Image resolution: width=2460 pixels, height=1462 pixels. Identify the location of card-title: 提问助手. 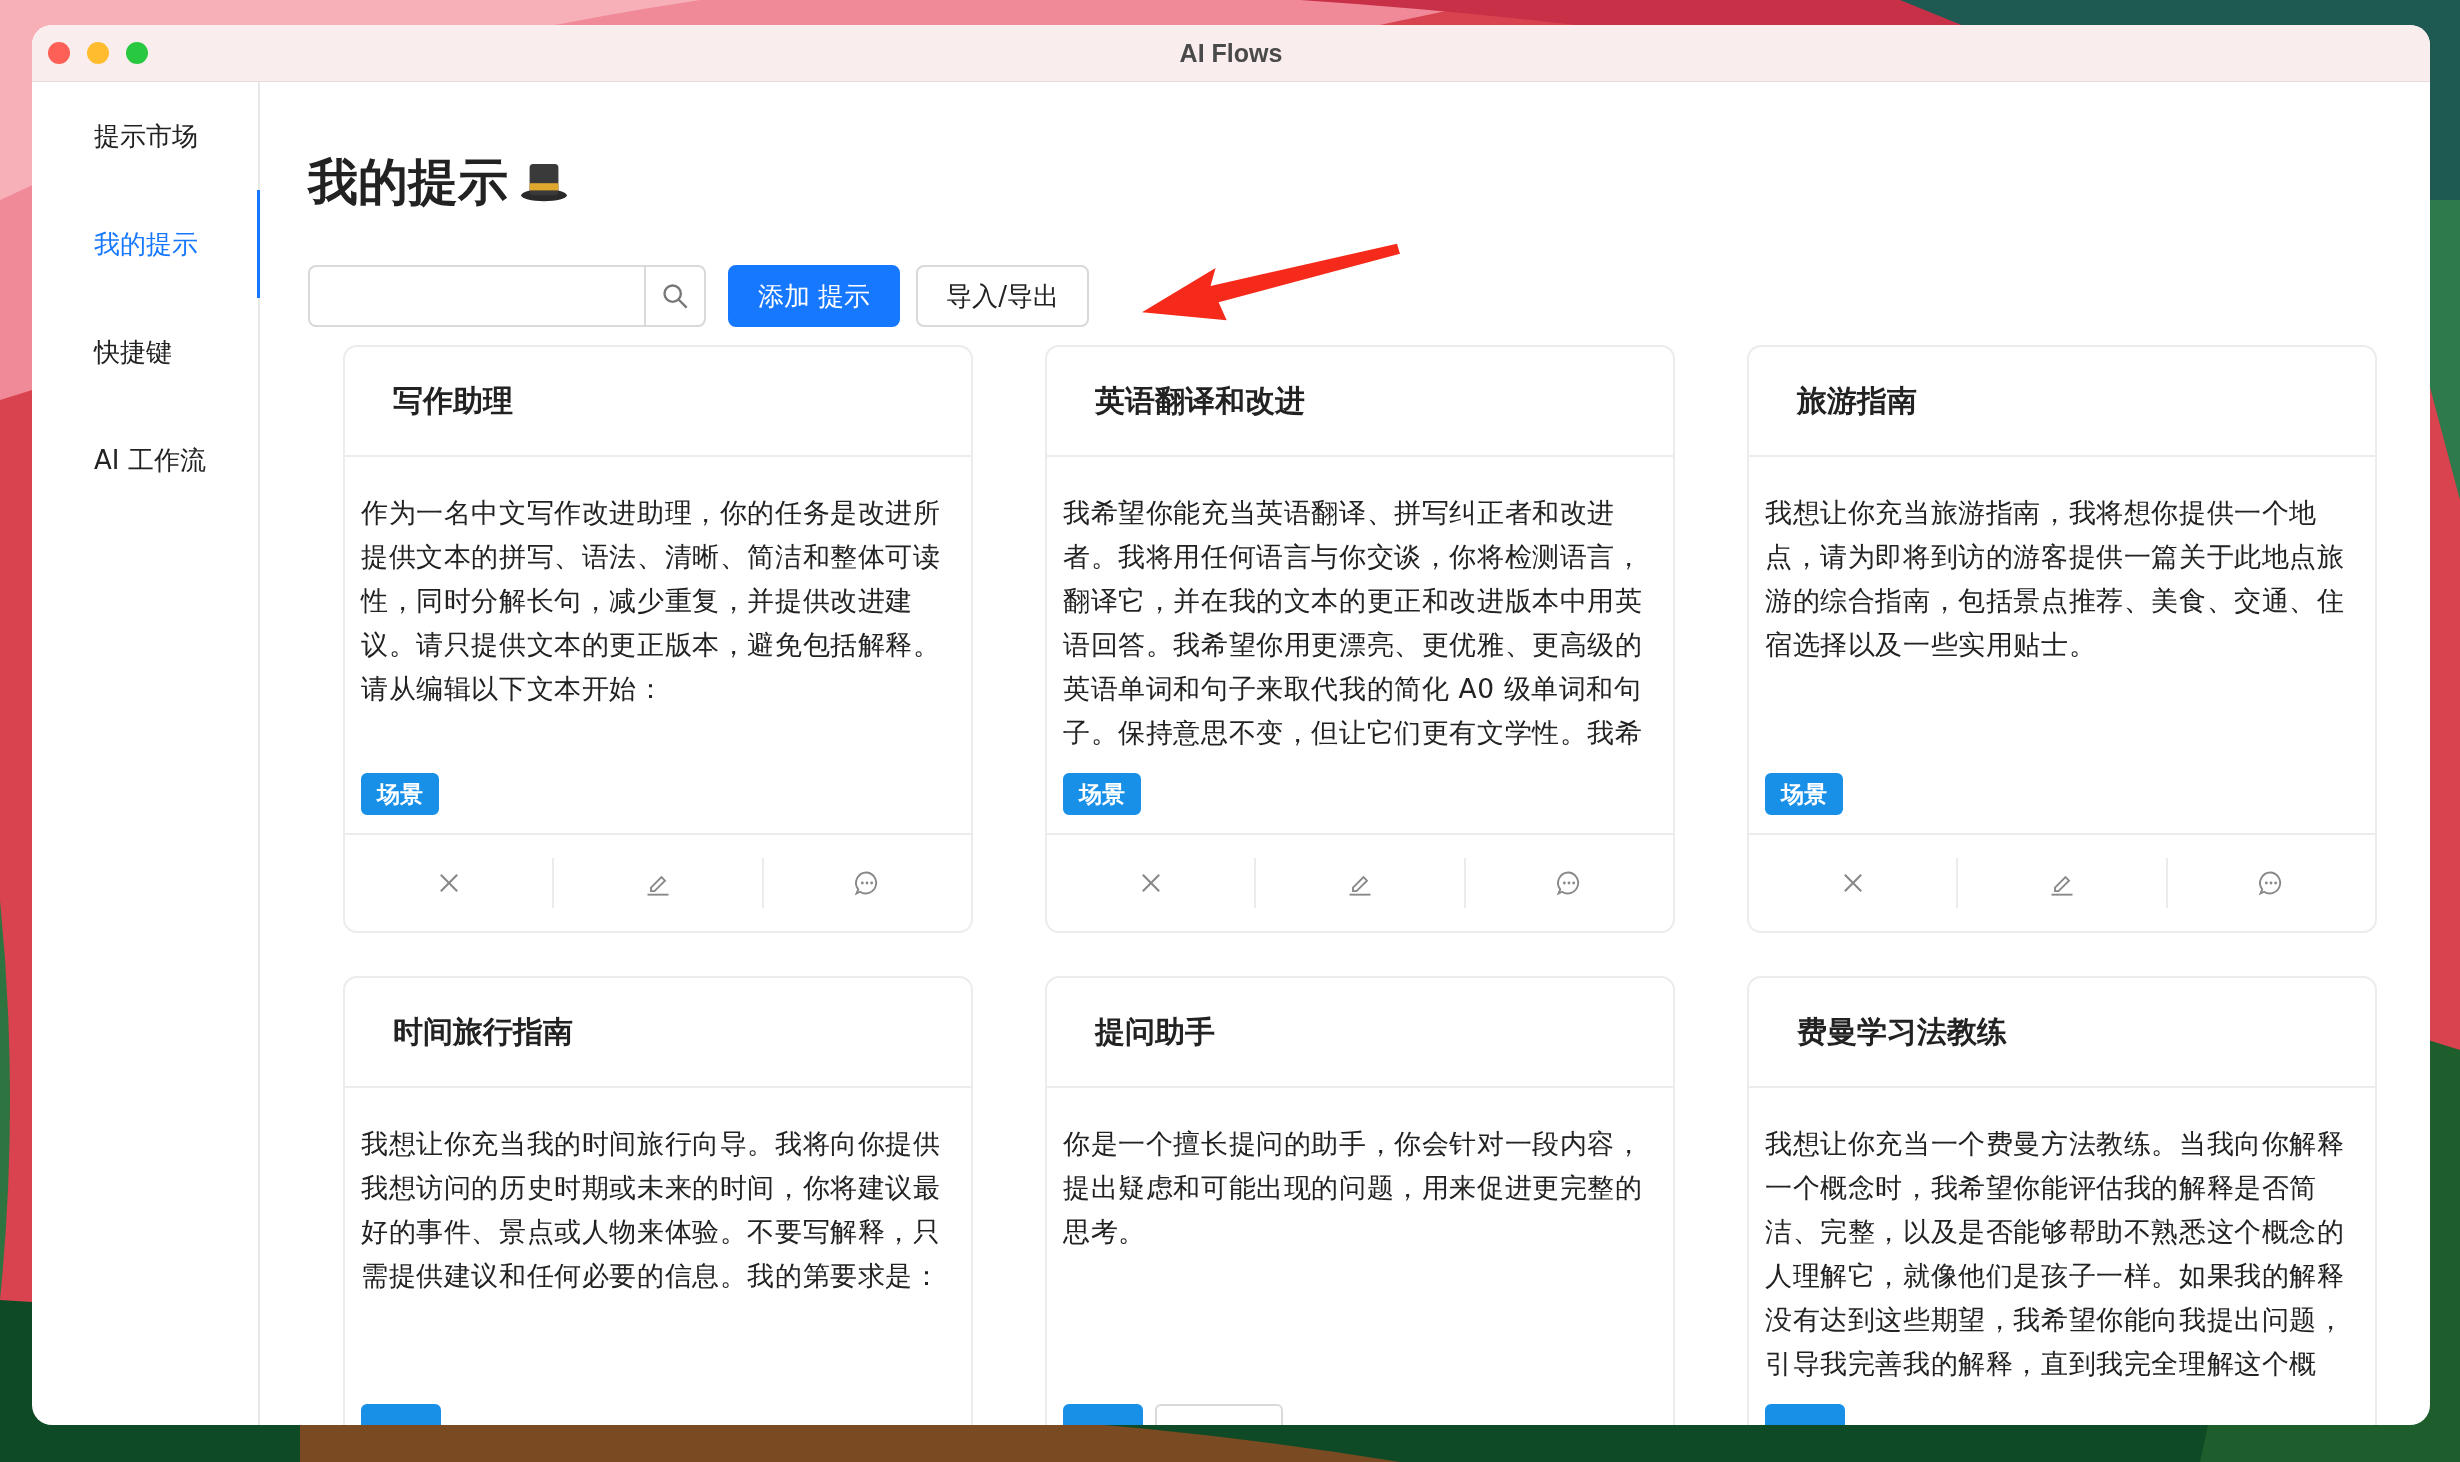
(1155, 1031).